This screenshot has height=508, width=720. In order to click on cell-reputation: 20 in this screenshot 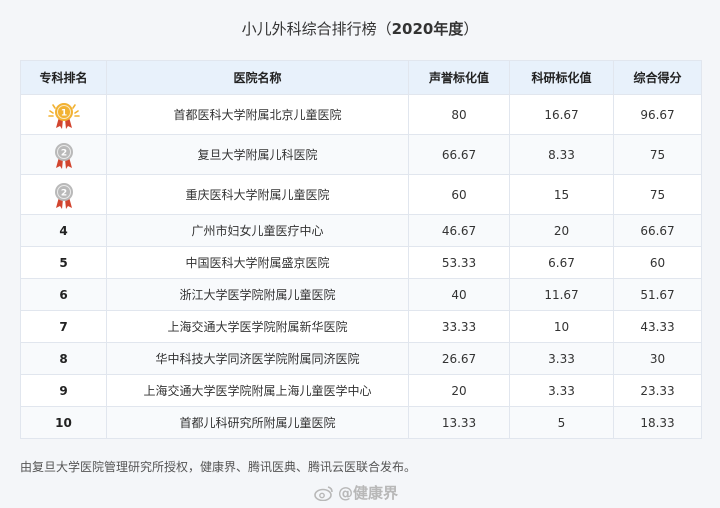, I will do `click(459, 390)`.